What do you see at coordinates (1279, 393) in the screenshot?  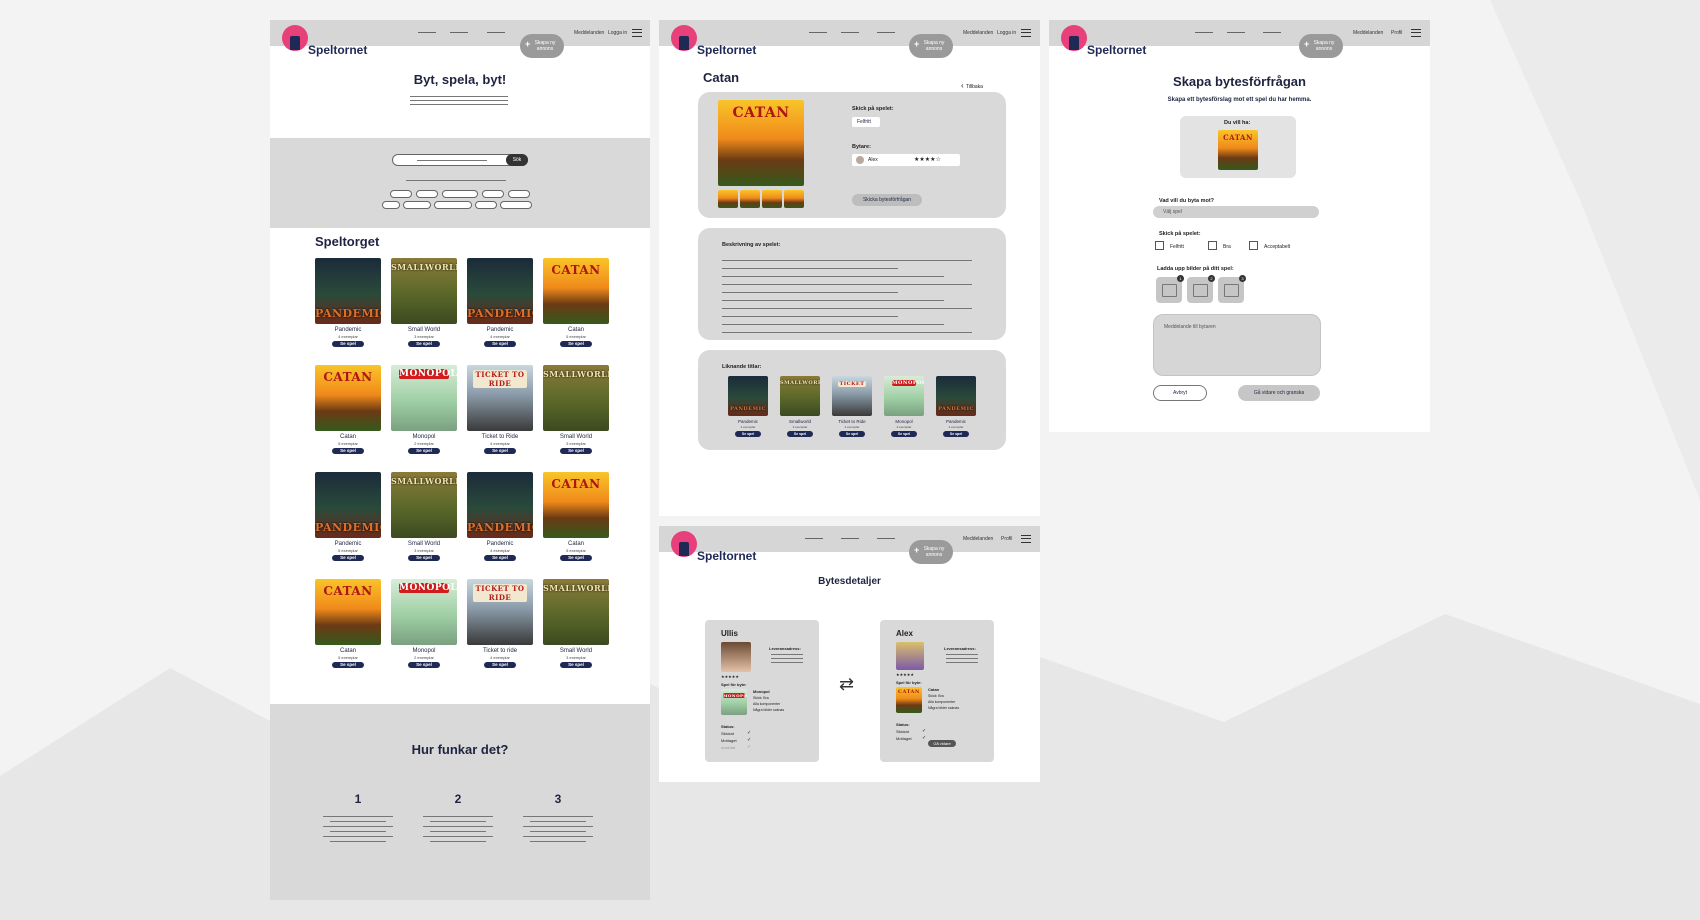 I see `continue-button: Gå vidare och granska` at bounding box center [1279, 393].